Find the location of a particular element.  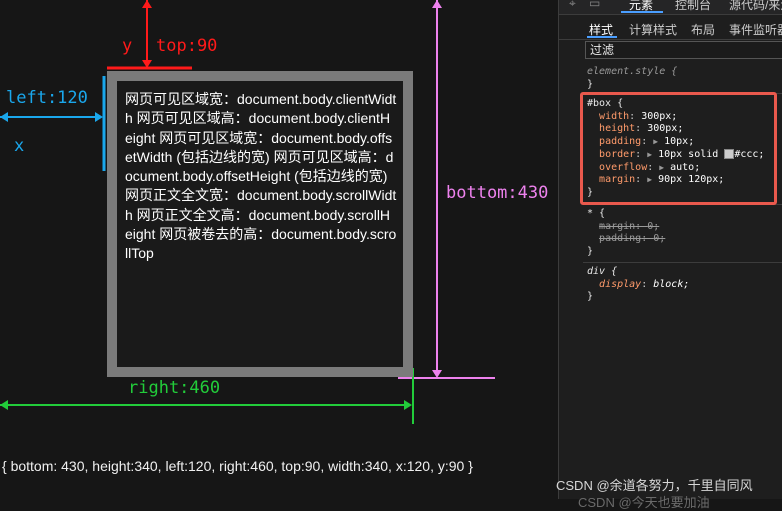

y-axis-label: y is located at coordinates (127, 46).